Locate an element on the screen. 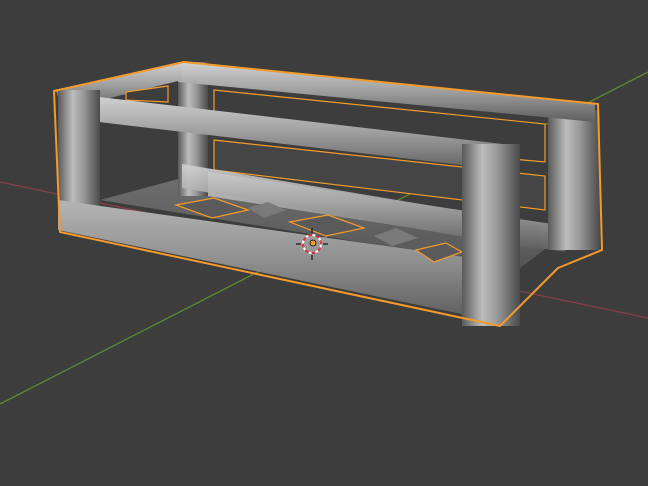 Image resolution: width=648 pixels, height=486 pixels. object-origin-icon is located at coordinates (313, 243).